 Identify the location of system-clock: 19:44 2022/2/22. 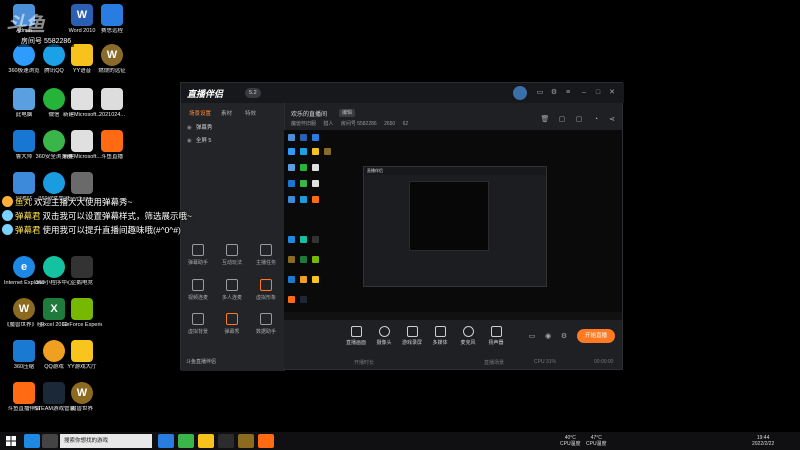
(763, 441).